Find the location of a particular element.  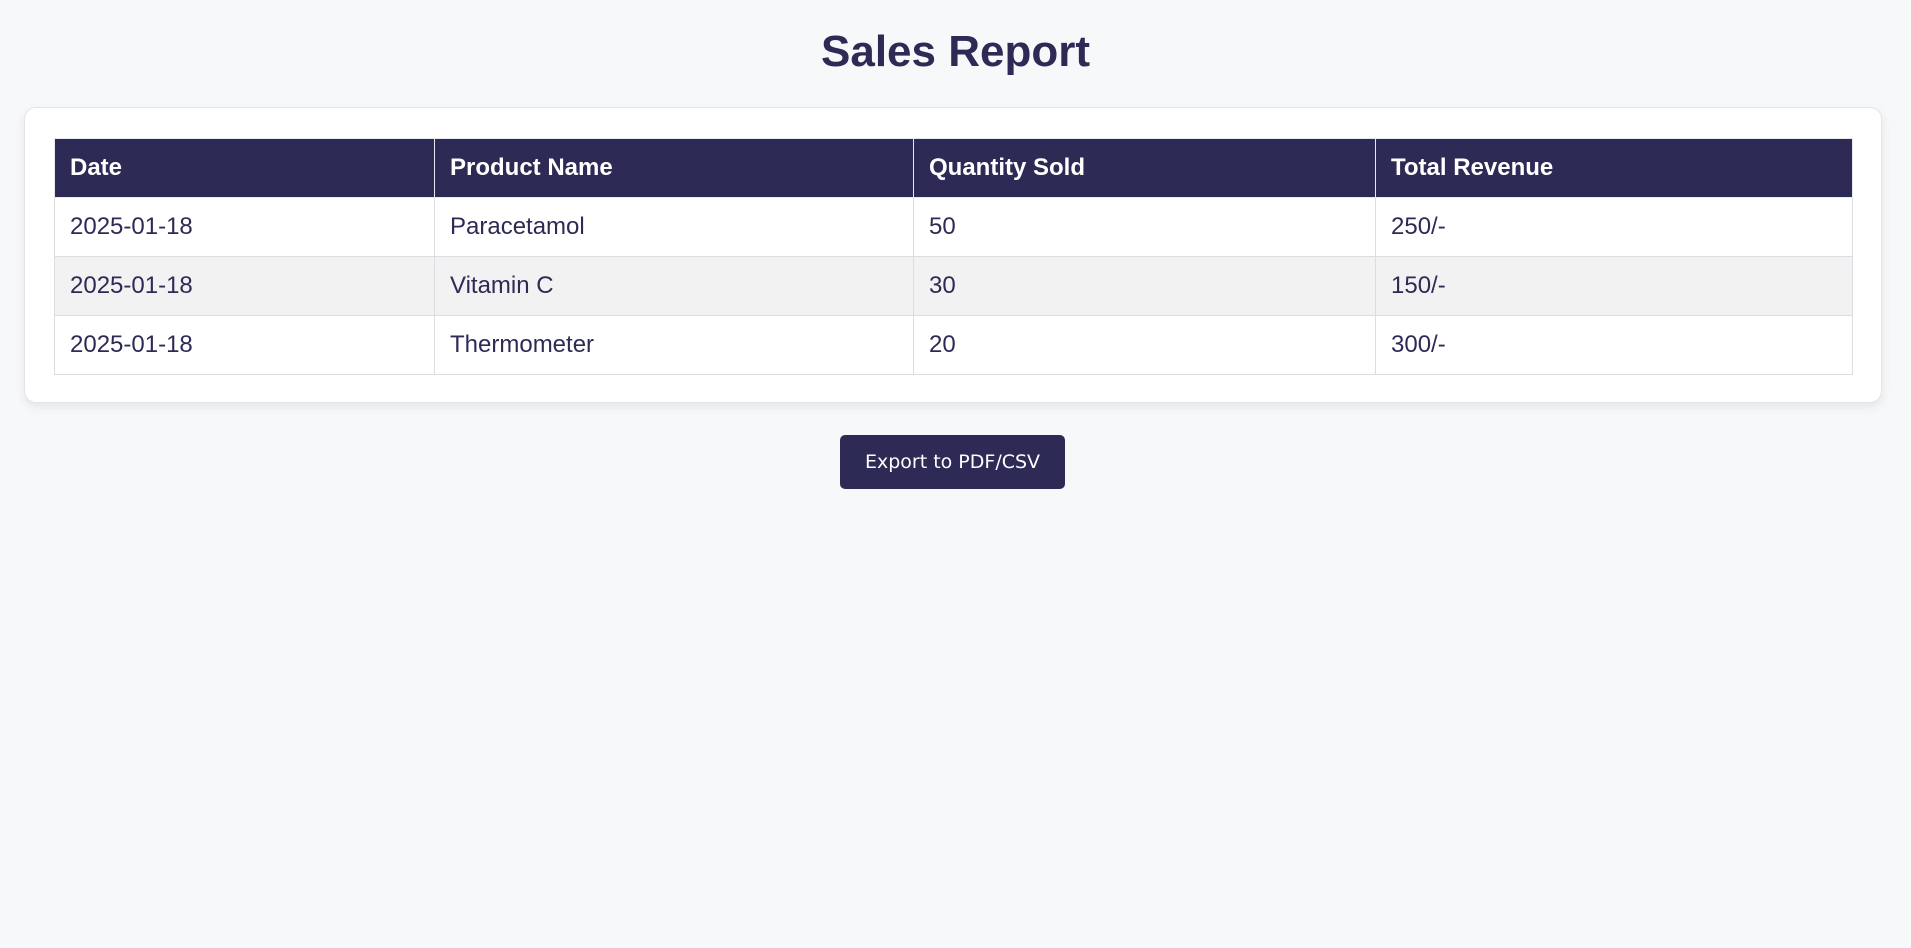

table-row: 2025-01-18 Thermometer 20 300/- is located at coordinates (953, 345).